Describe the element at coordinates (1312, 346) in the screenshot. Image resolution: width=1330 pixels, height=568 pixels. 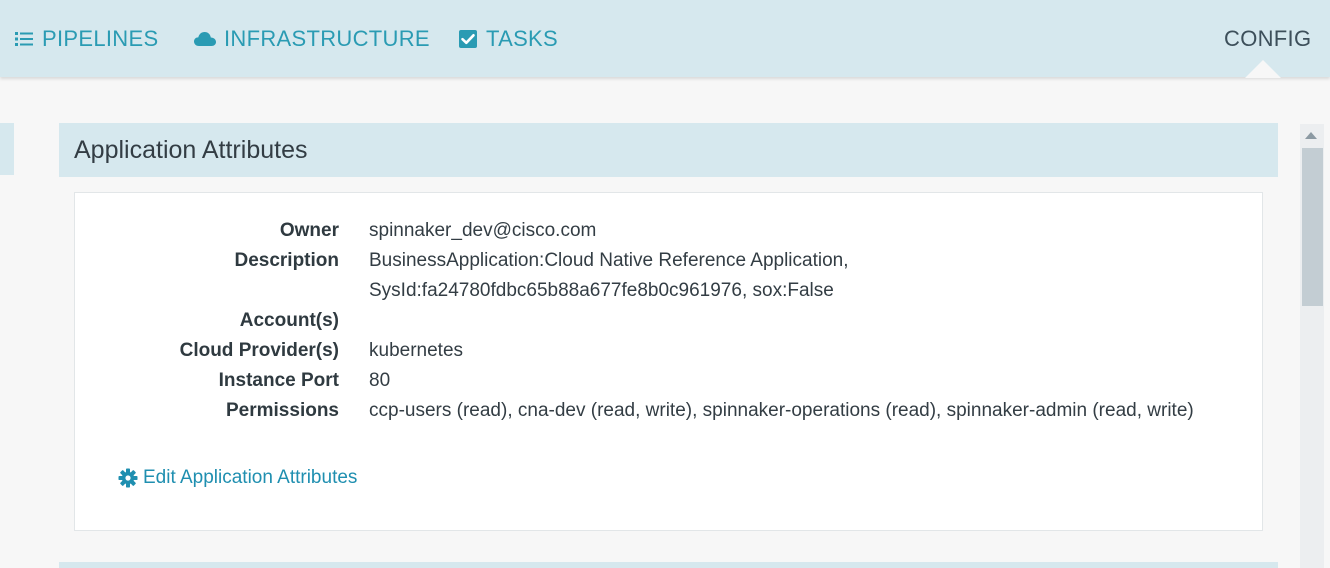
I see `vertical-scrollbar` at that location.